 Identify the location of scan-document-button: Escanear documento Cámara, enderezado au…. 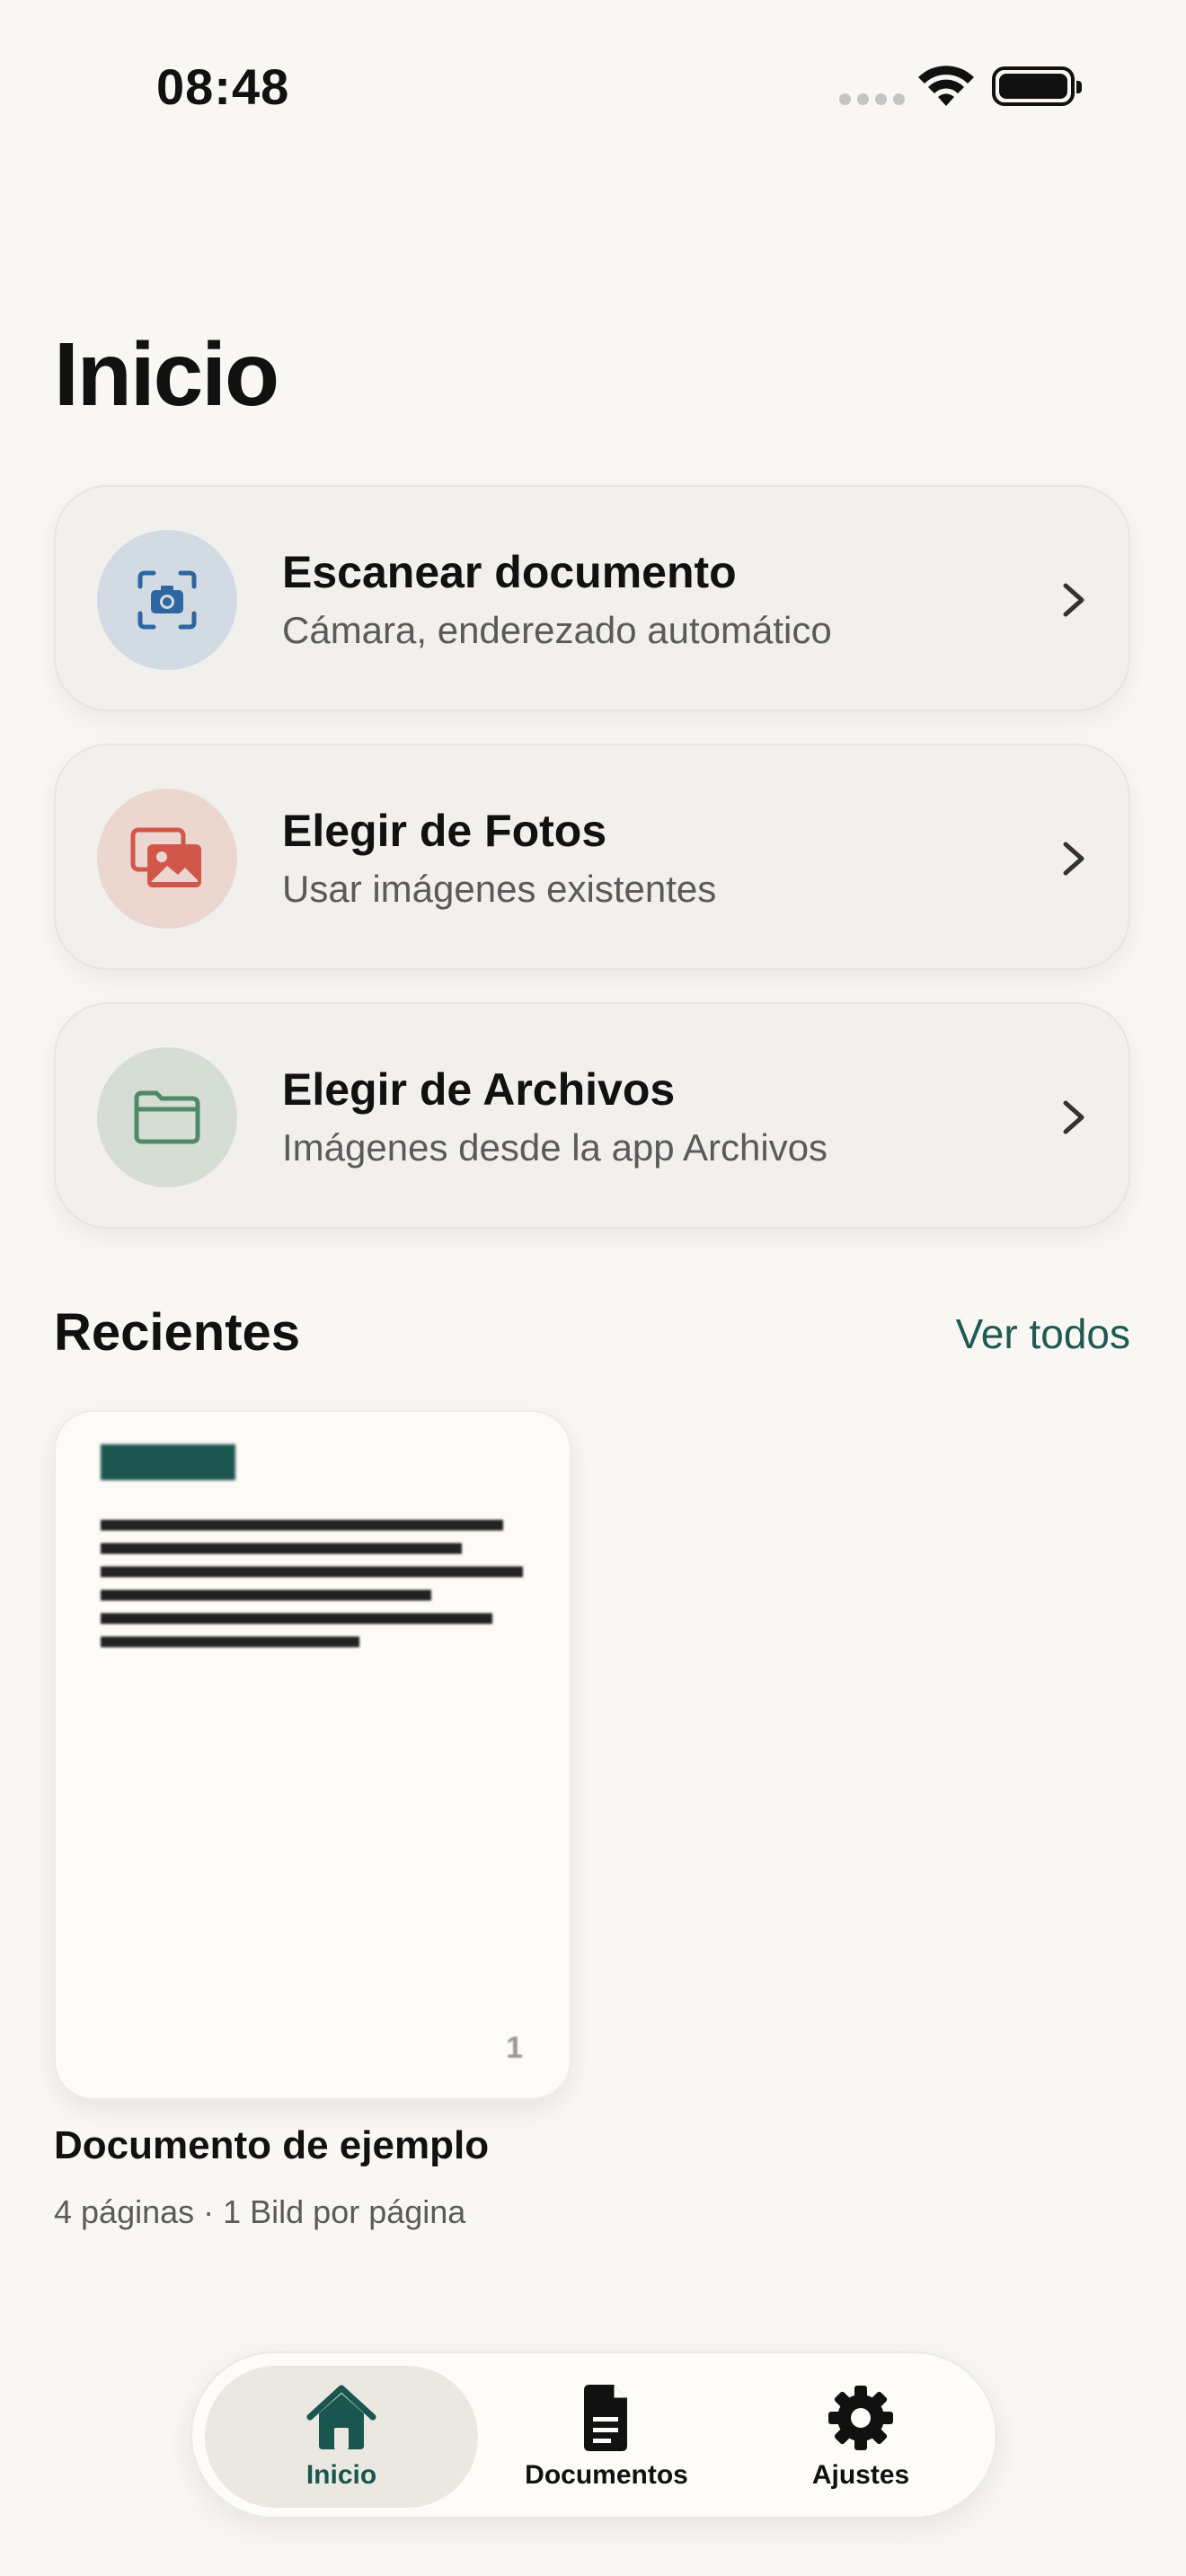
(592, 598).